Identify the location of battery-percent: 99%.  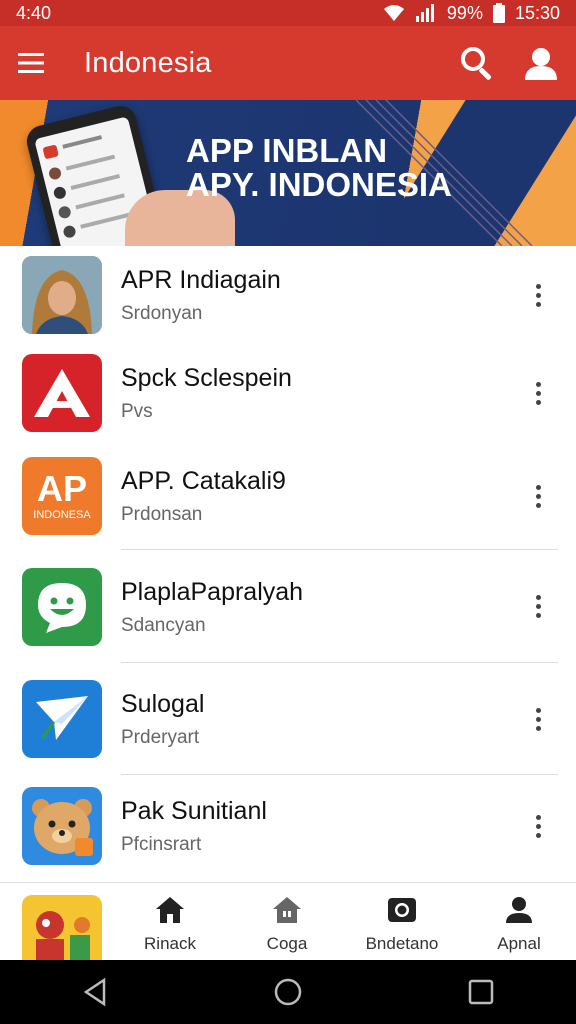
(464, 12).